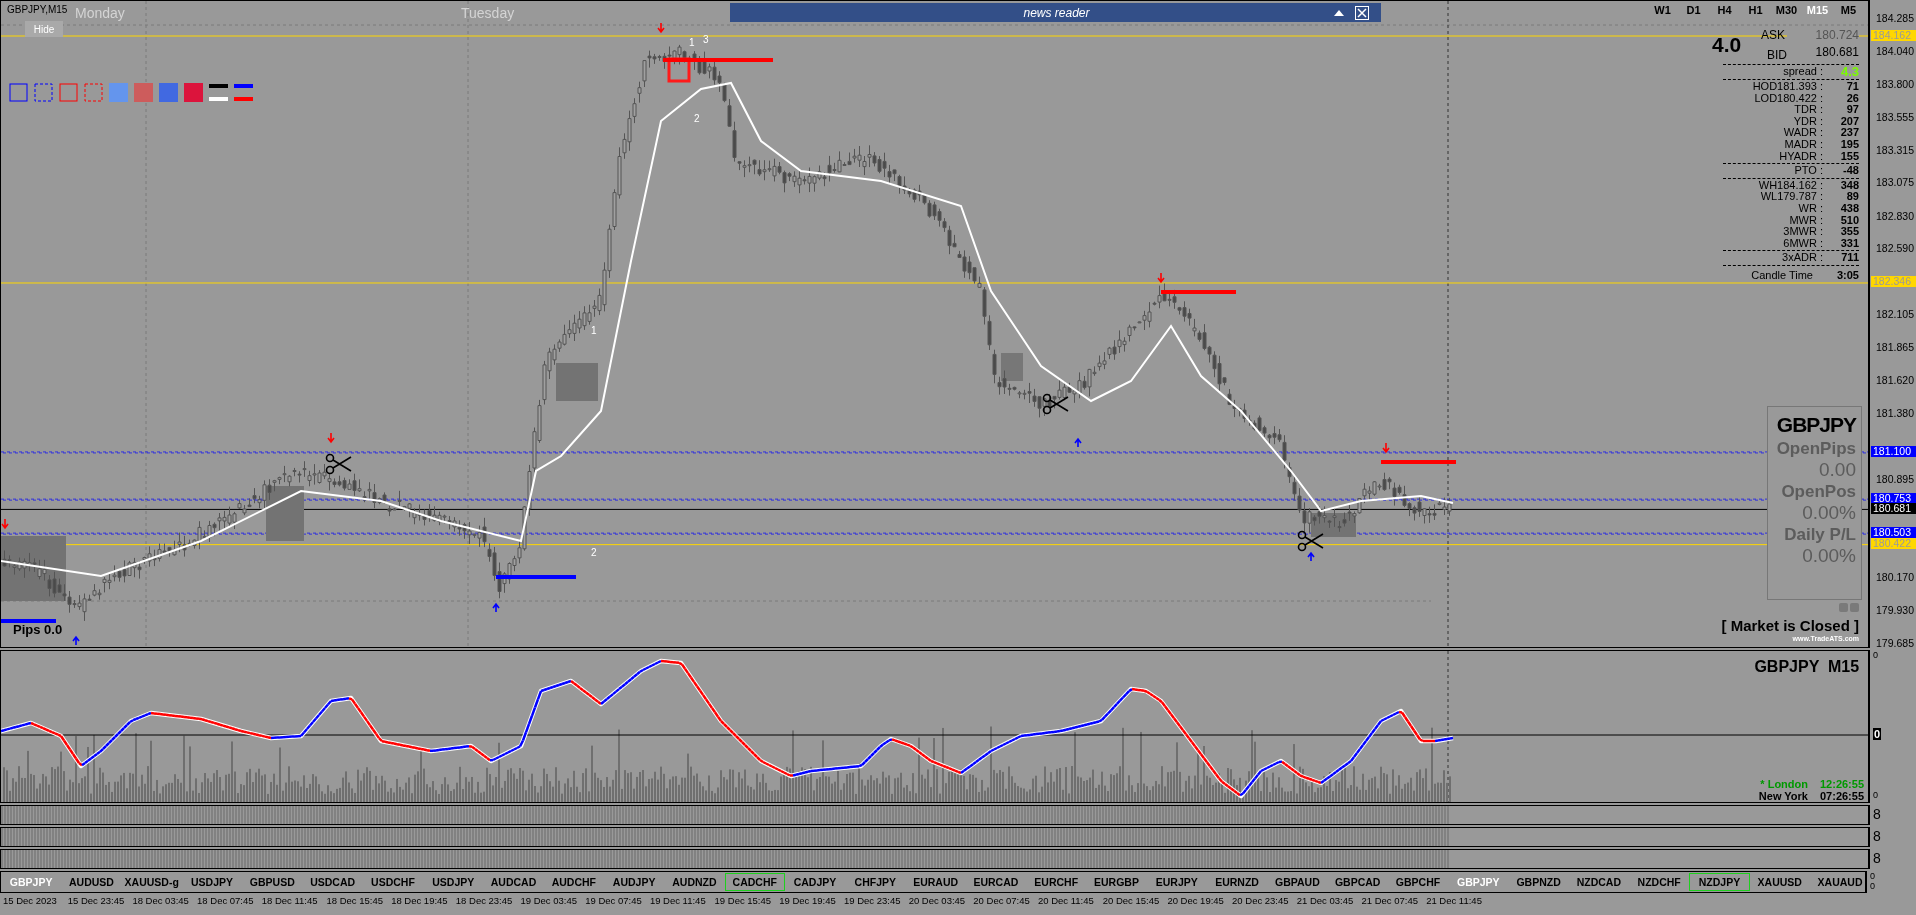 The image size is (1916, 915). I want to click on symbol-tab: AUDNZD, so click(694, 882).